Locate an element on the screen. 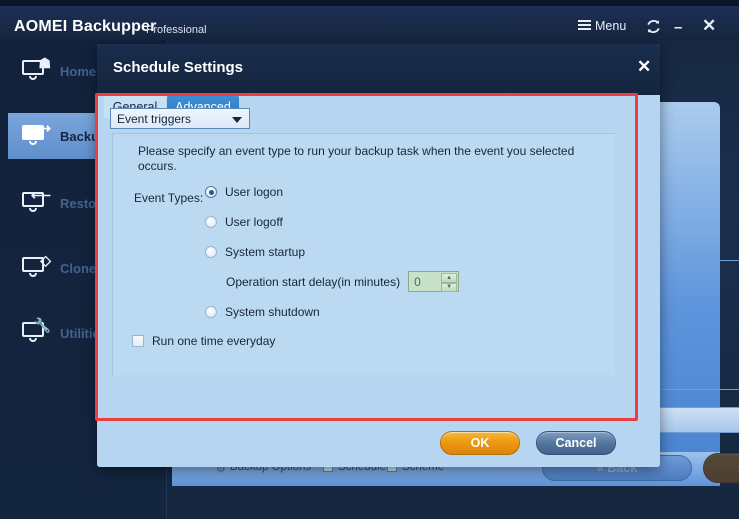  dialog-title: Schedule Settings is located at coordinates (178, 67).